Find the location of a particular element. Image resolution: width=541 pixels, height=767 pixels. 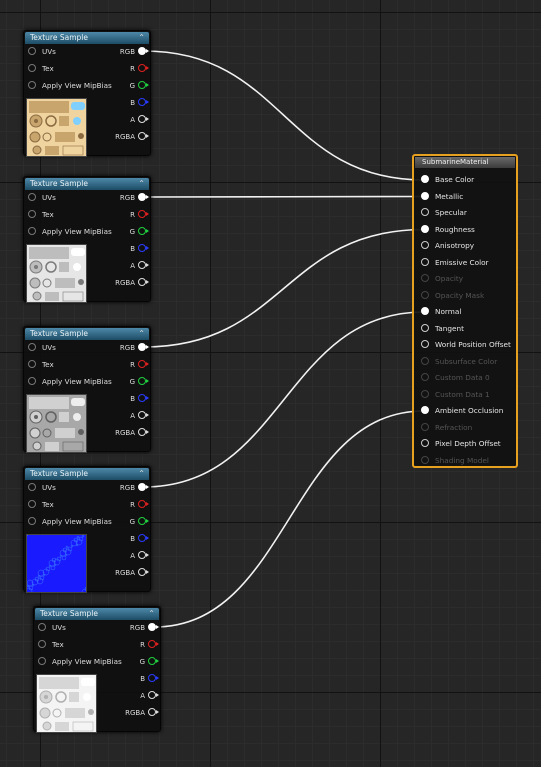

material-pin-roughness: Roughness is located at coordinates (448, 230).